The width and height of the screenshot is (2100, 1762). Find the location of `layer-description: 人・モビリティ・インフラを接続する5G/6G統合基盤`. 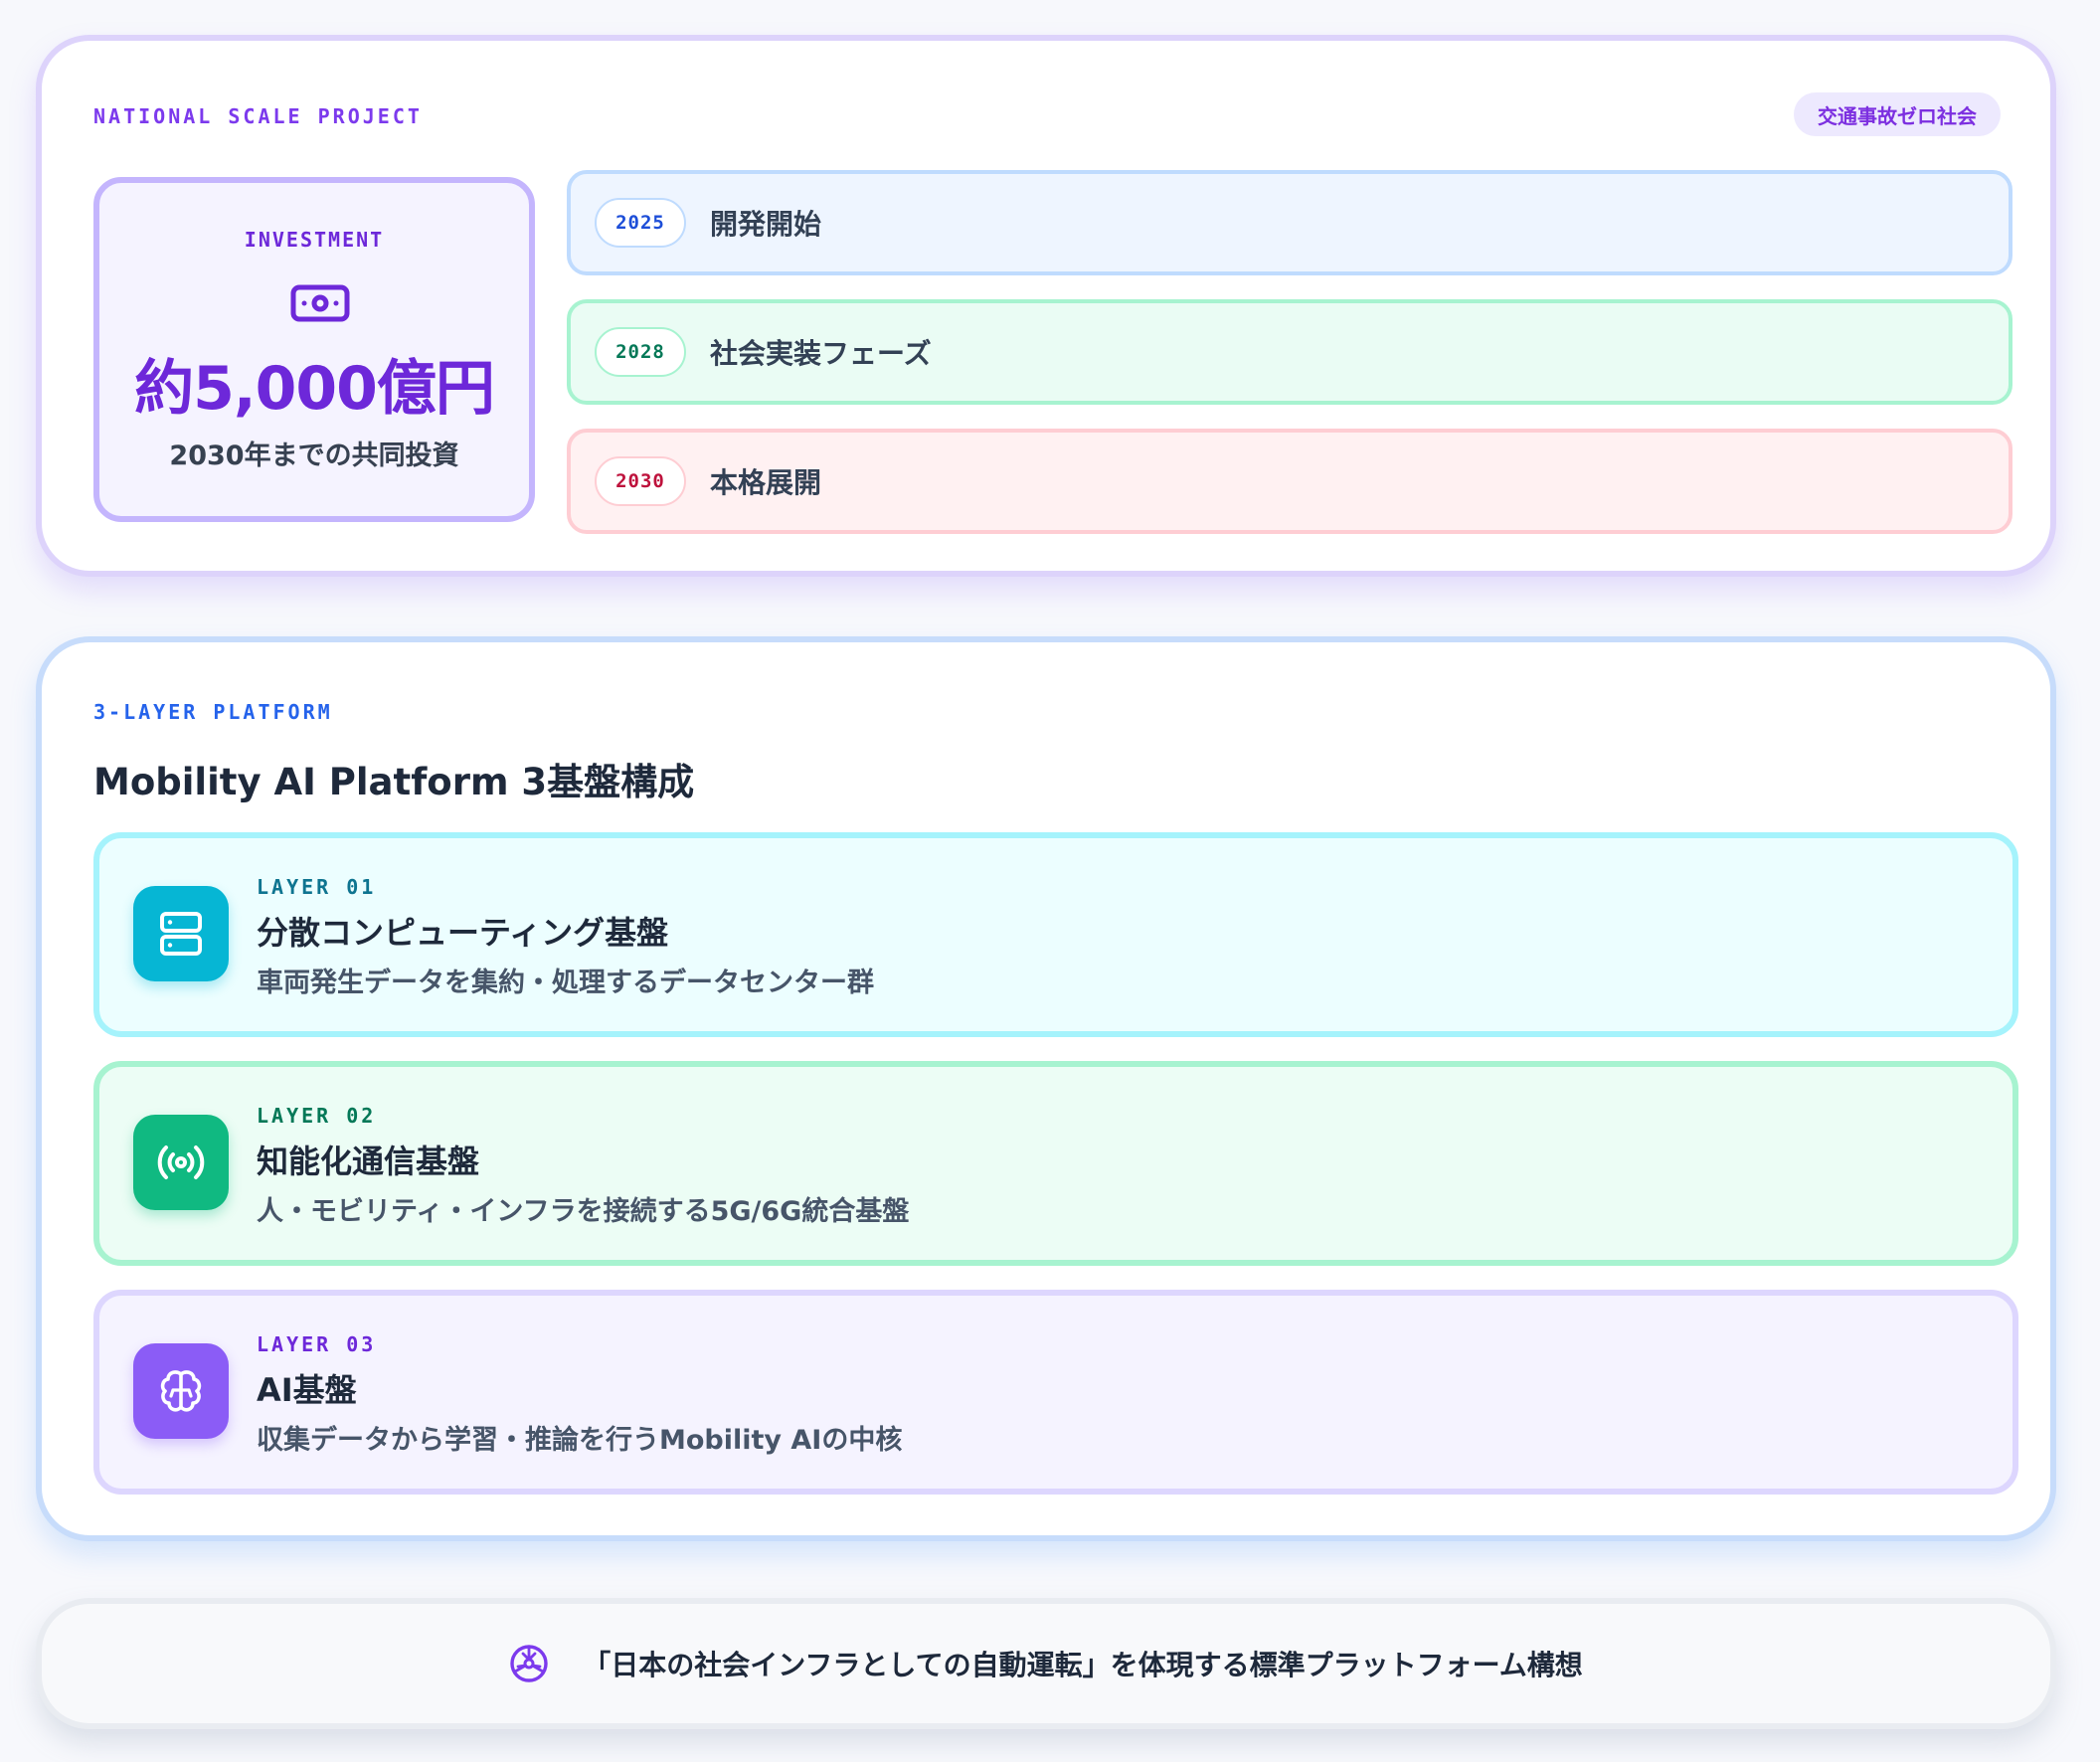

layer-description: 人・モビリティ・インフラを接続する5G/6G統合基盤 is located at coordinates (583, 1211).